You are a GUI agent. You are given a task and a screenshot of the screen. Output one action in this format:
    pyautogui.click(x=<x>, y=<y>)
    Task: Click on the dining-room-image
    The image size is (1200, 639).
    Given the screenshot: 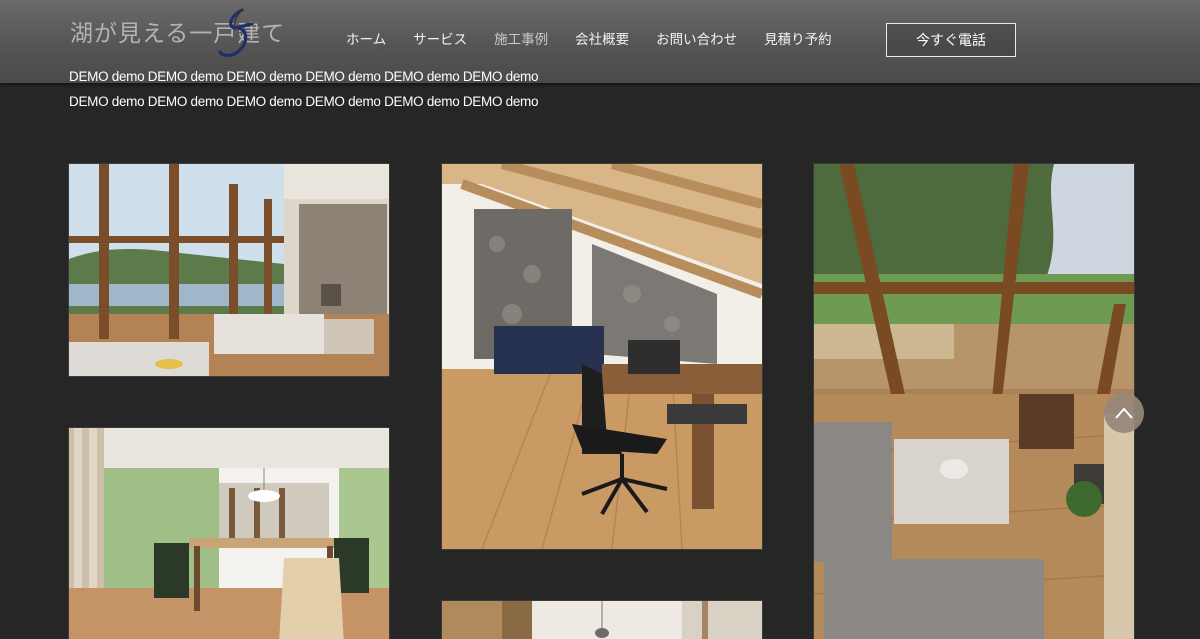 What is the action you would take?
    pyautogui.click(x=229, y=533)
    